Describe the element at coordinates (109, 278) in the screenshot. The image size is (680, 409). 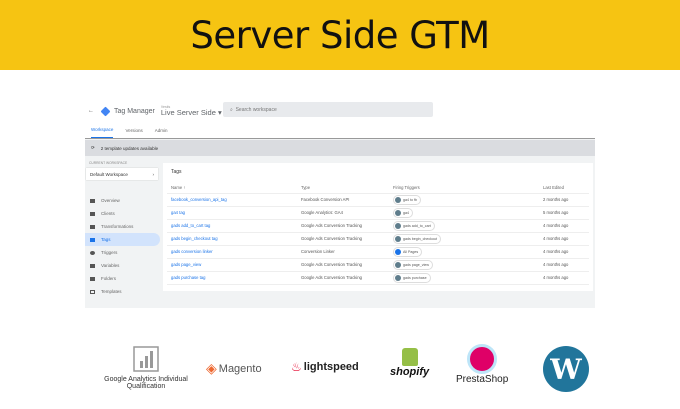
I see `nav-label: Folders` at that location.